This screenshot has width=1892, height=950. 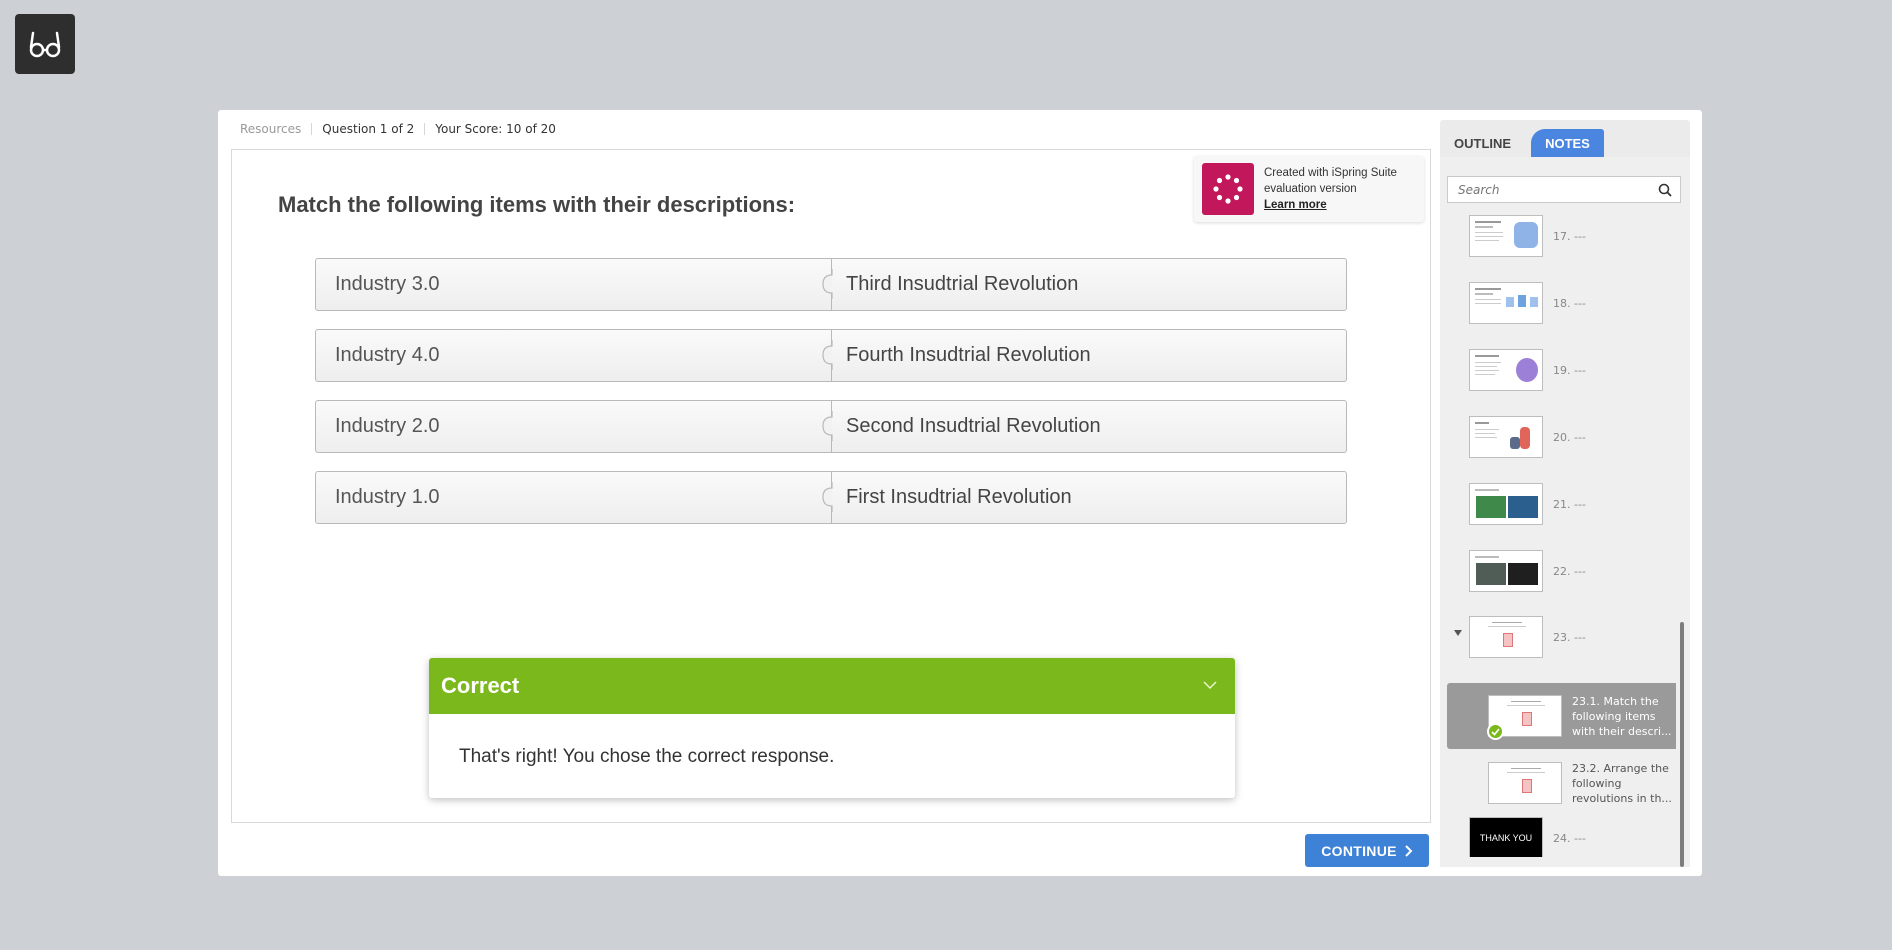 I want to click on matching-pair: Industry 1.0 First Insudtrial Revolution, so click(x=831, y=497).